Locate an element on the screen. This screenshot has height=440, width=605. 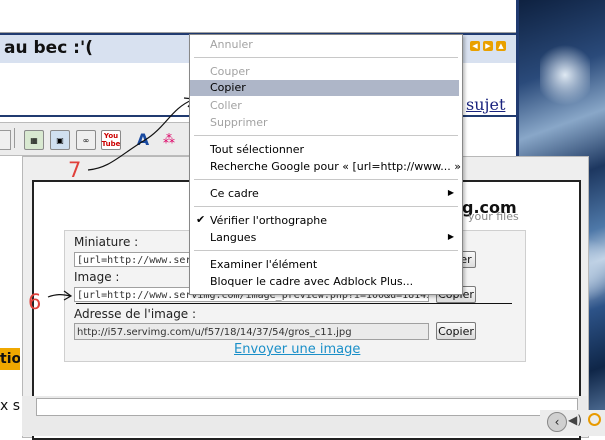
menu-item-spellcheck: Vérifier l'orthographe is located at coordinates (268, 221).